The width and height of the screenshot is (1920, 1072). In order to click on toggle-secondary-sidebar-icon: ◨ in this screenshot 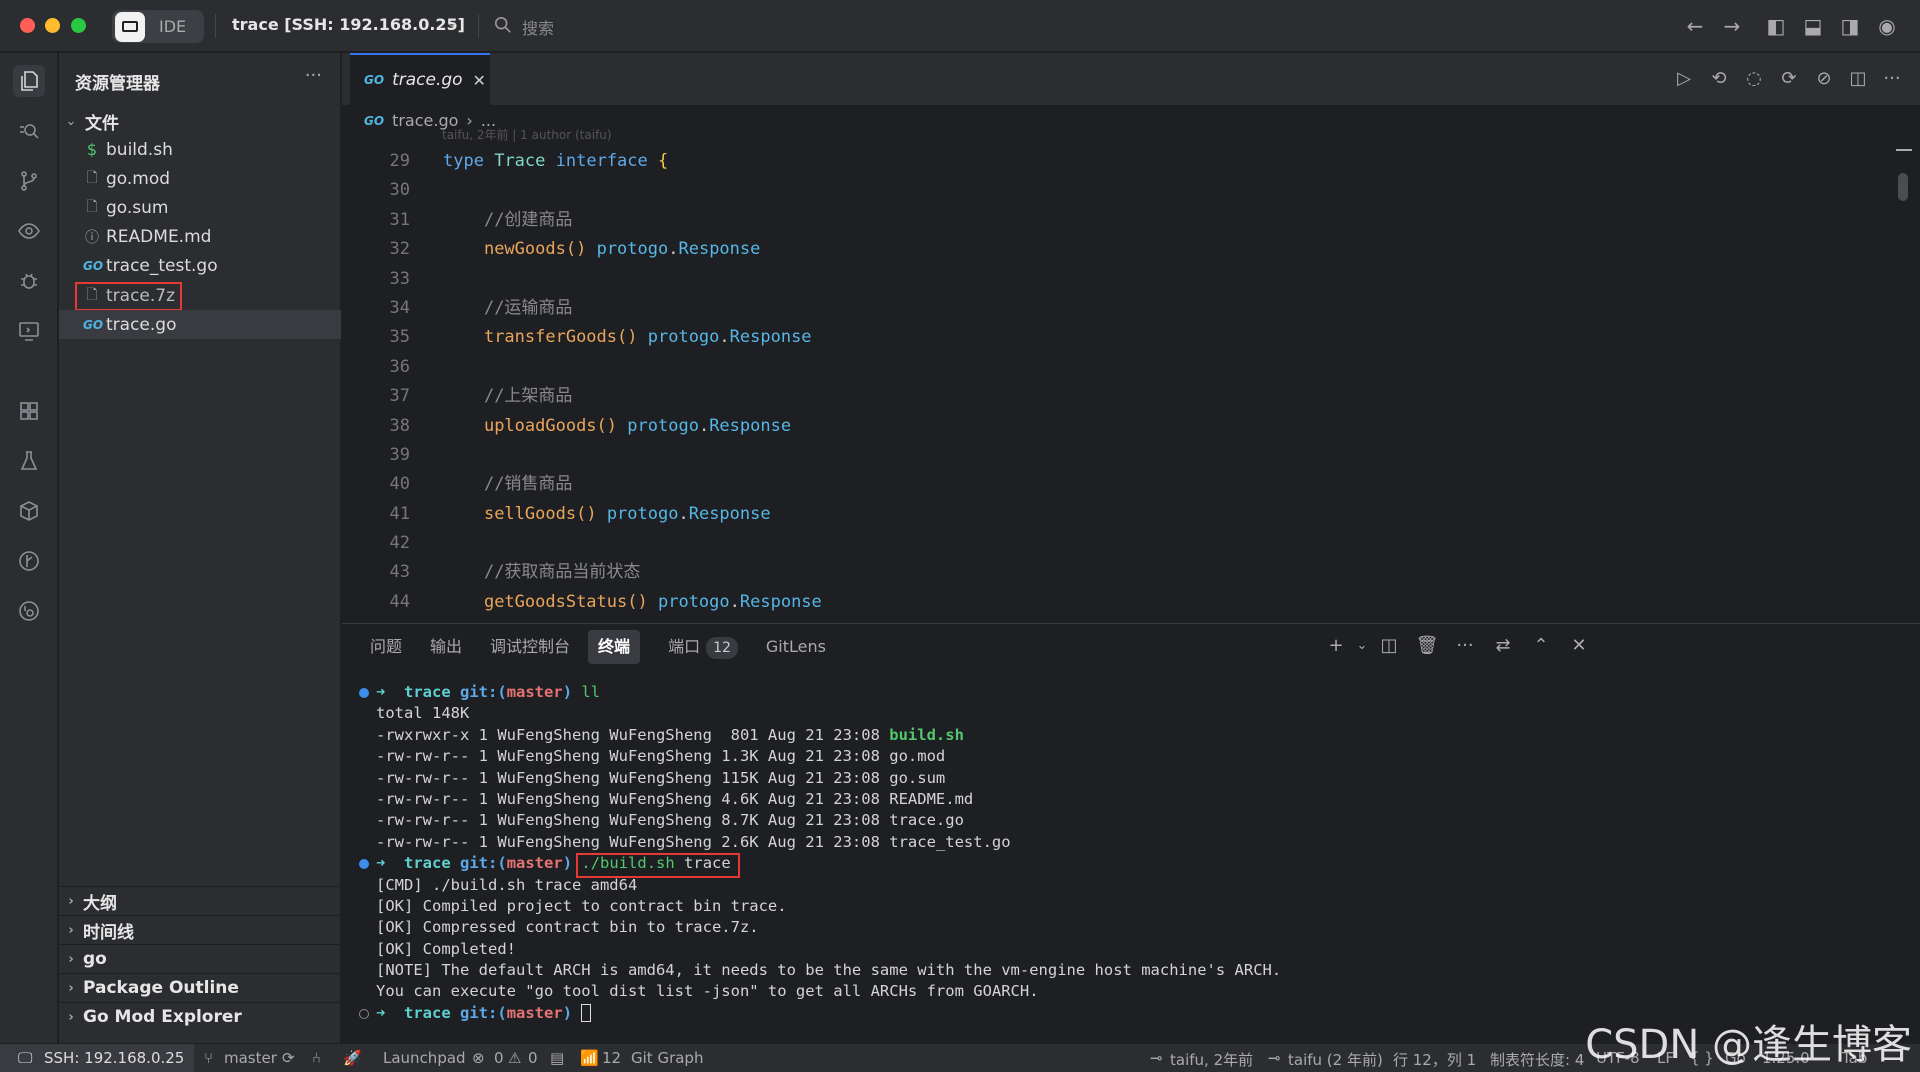, I will do `click(1850, 26)`.